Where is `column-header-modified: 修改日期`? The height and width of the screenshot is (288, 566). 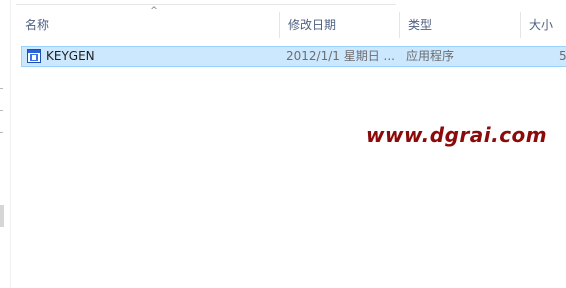
column-header-modified: 修改日期 is located at coordinates (339, 25).